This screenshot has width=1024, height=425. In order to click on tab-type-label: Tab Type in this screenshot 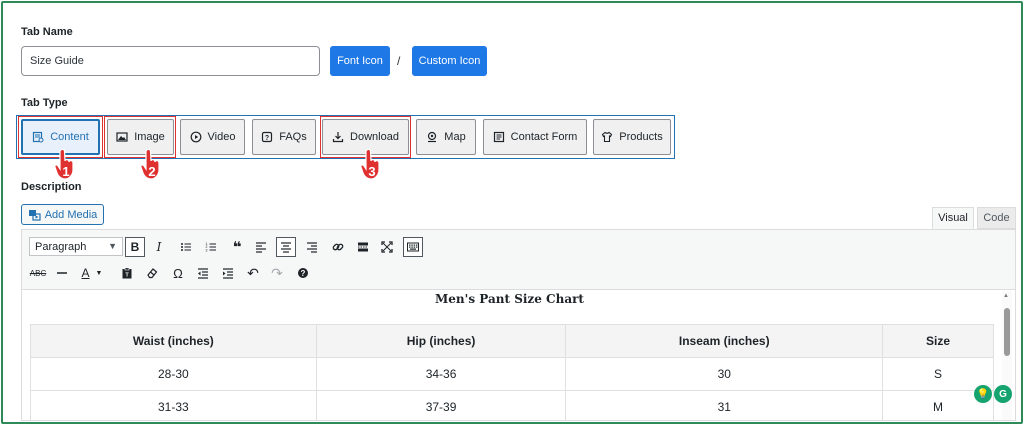, I will do `click(44, 103)`.